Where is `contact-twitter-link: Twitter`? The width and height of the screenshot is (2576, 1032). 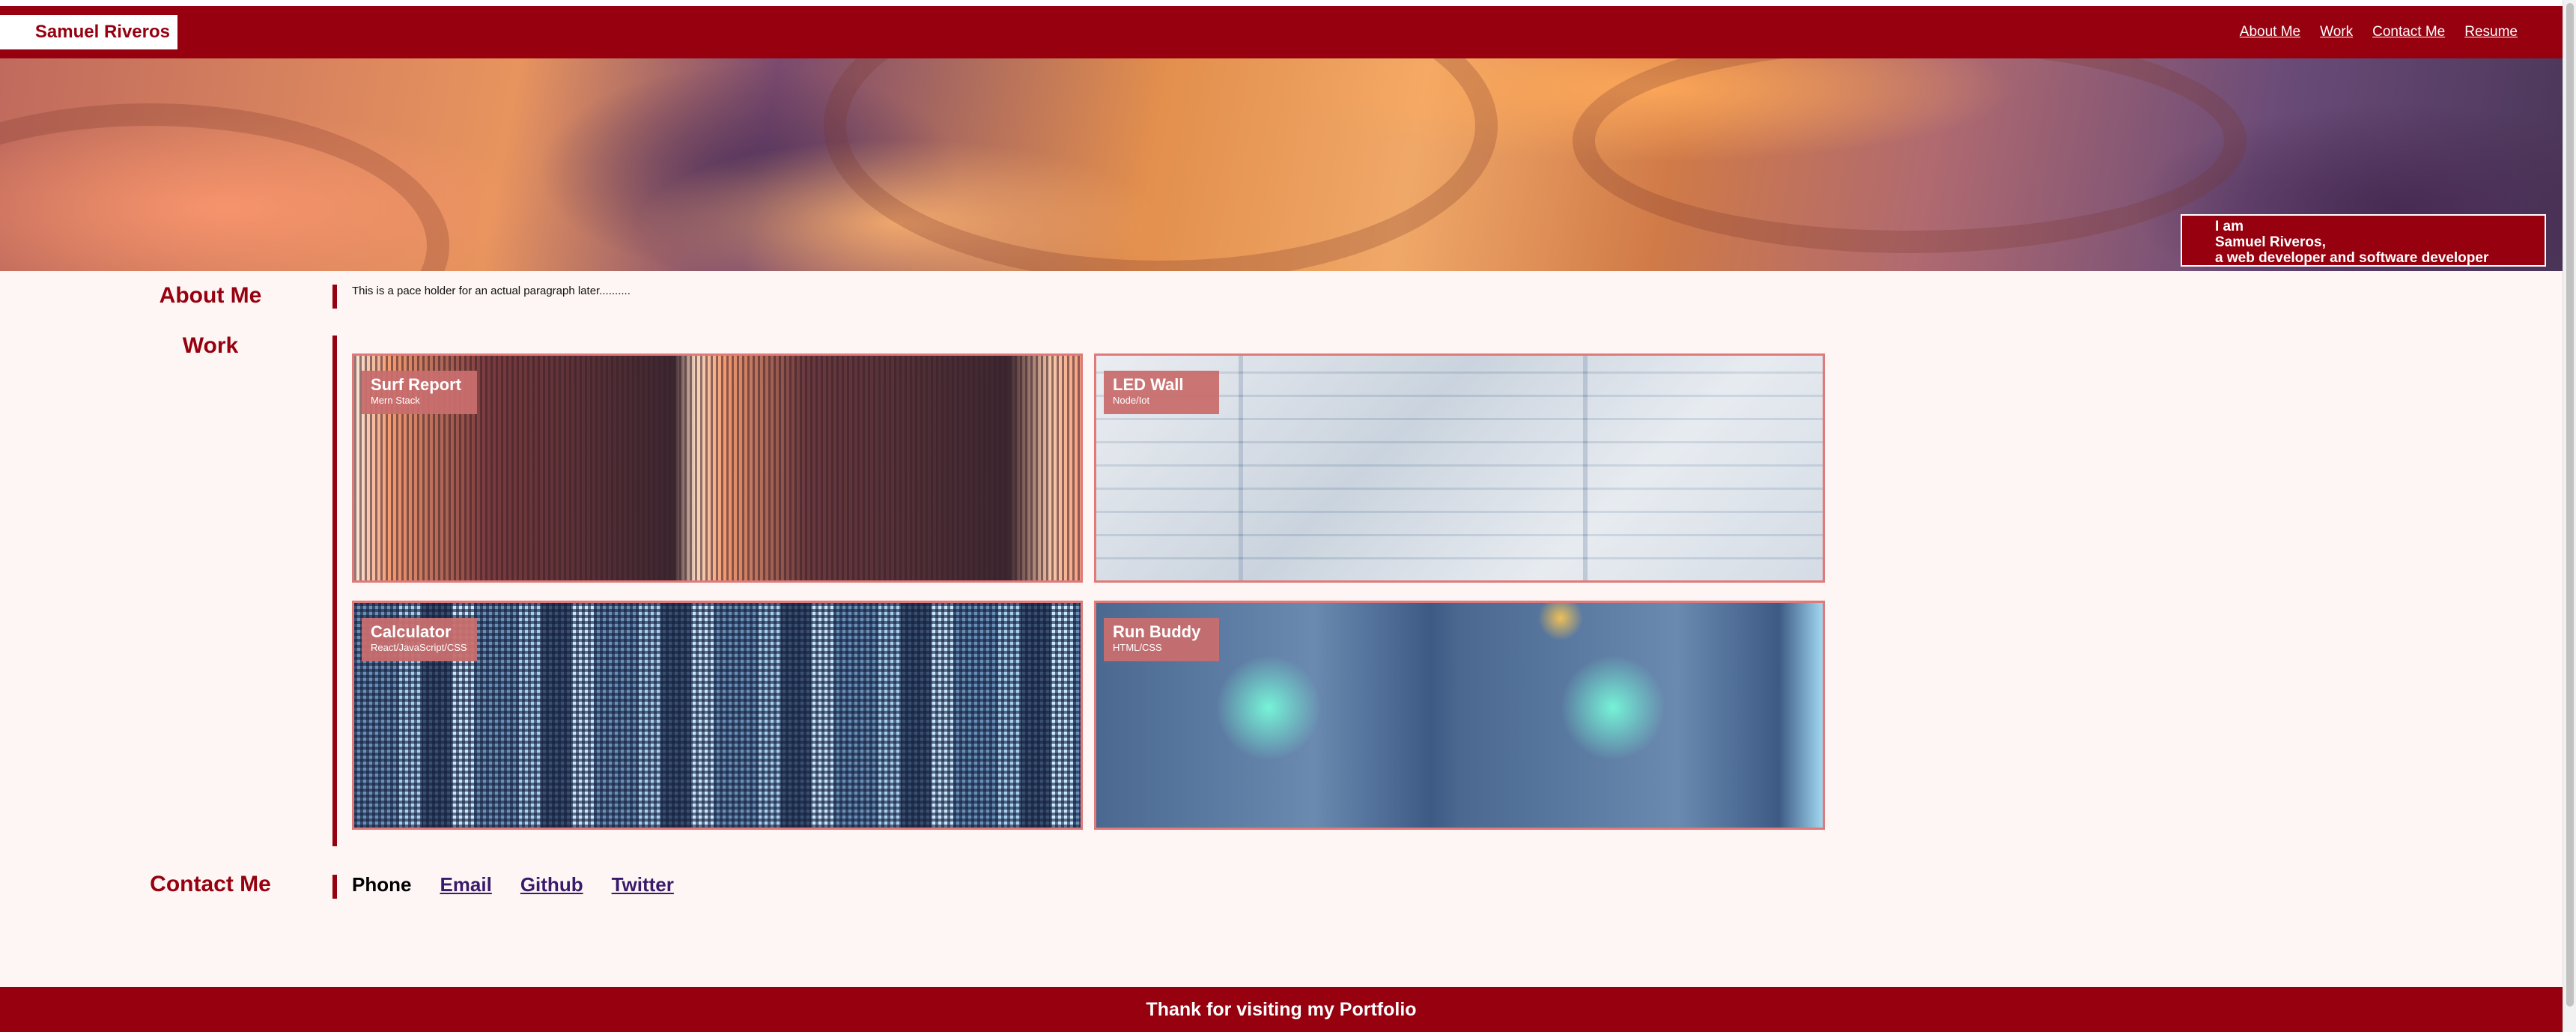 contact-twitter-link: Twitter is located at coordinates (643, 884).